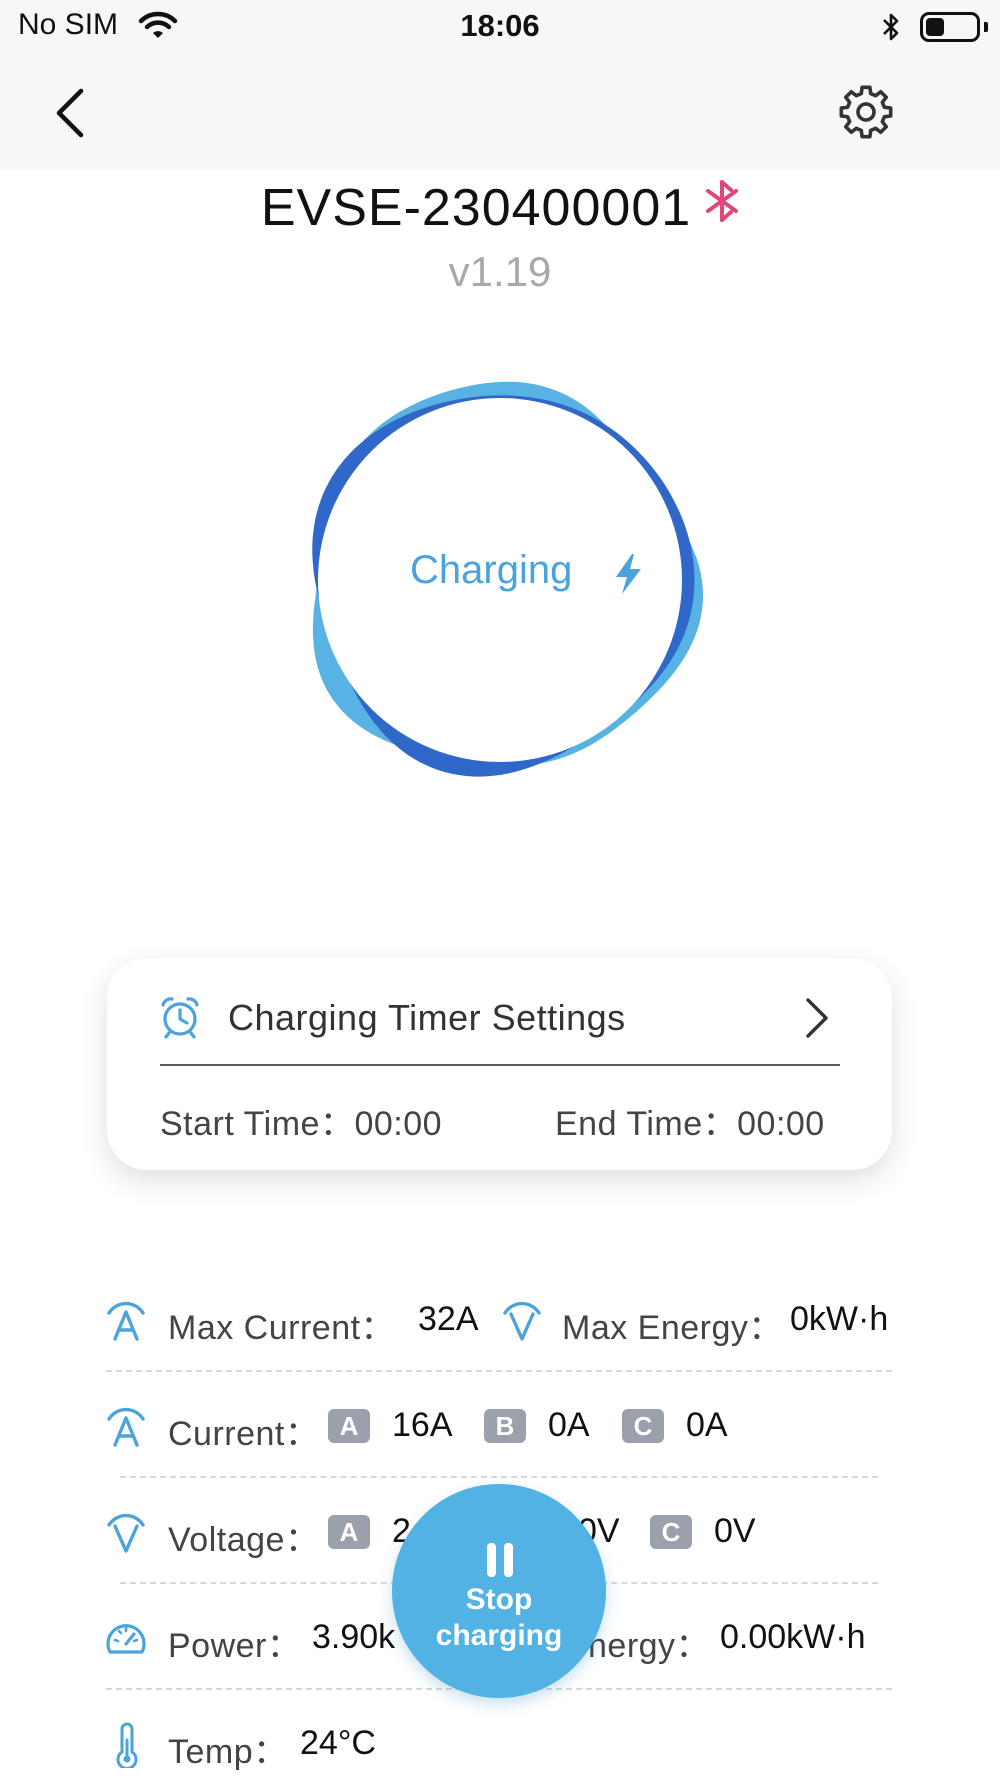  I want to click on max-current-icon, so click(126, 1323).